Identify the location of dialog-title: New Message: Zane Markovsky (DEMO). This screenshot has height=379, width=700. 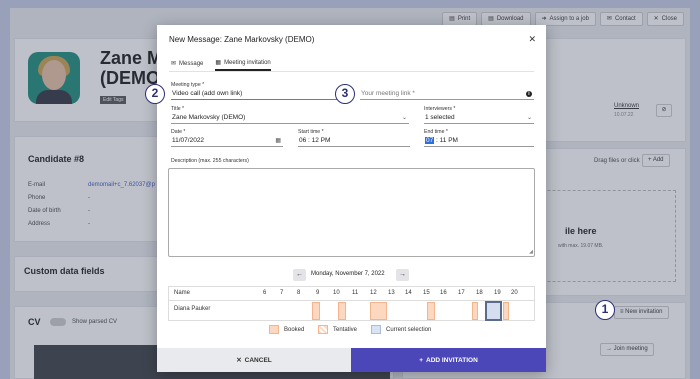
(242, 39).